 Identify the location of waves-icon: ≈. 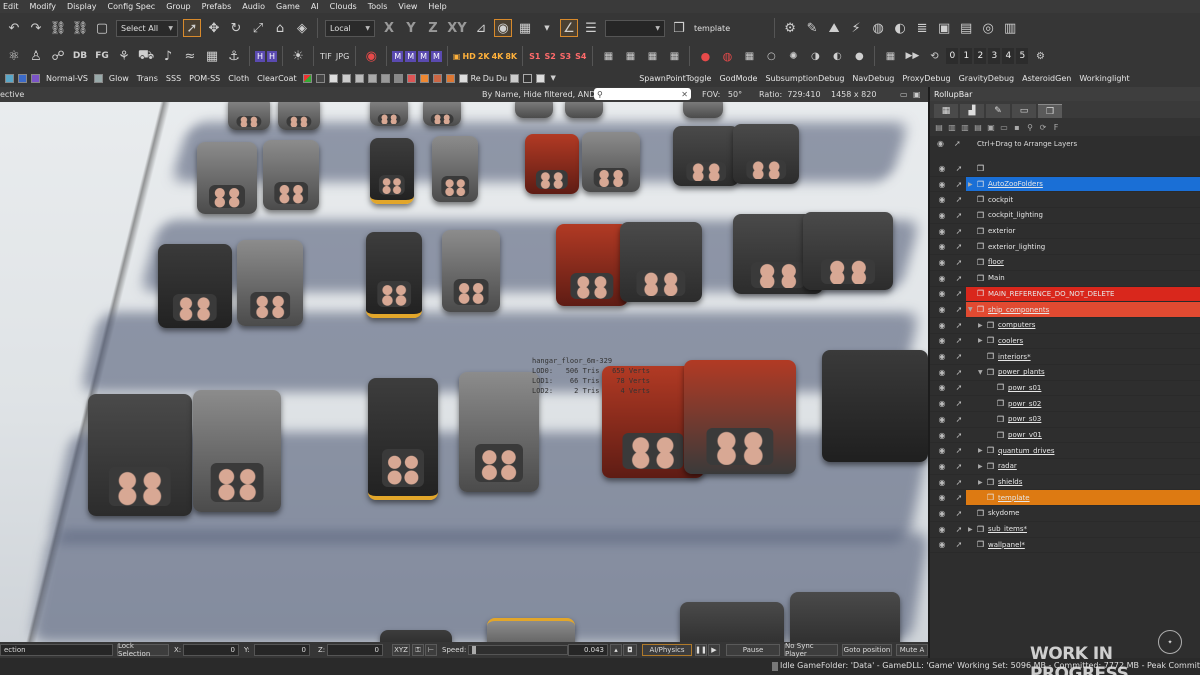
(190, 56).